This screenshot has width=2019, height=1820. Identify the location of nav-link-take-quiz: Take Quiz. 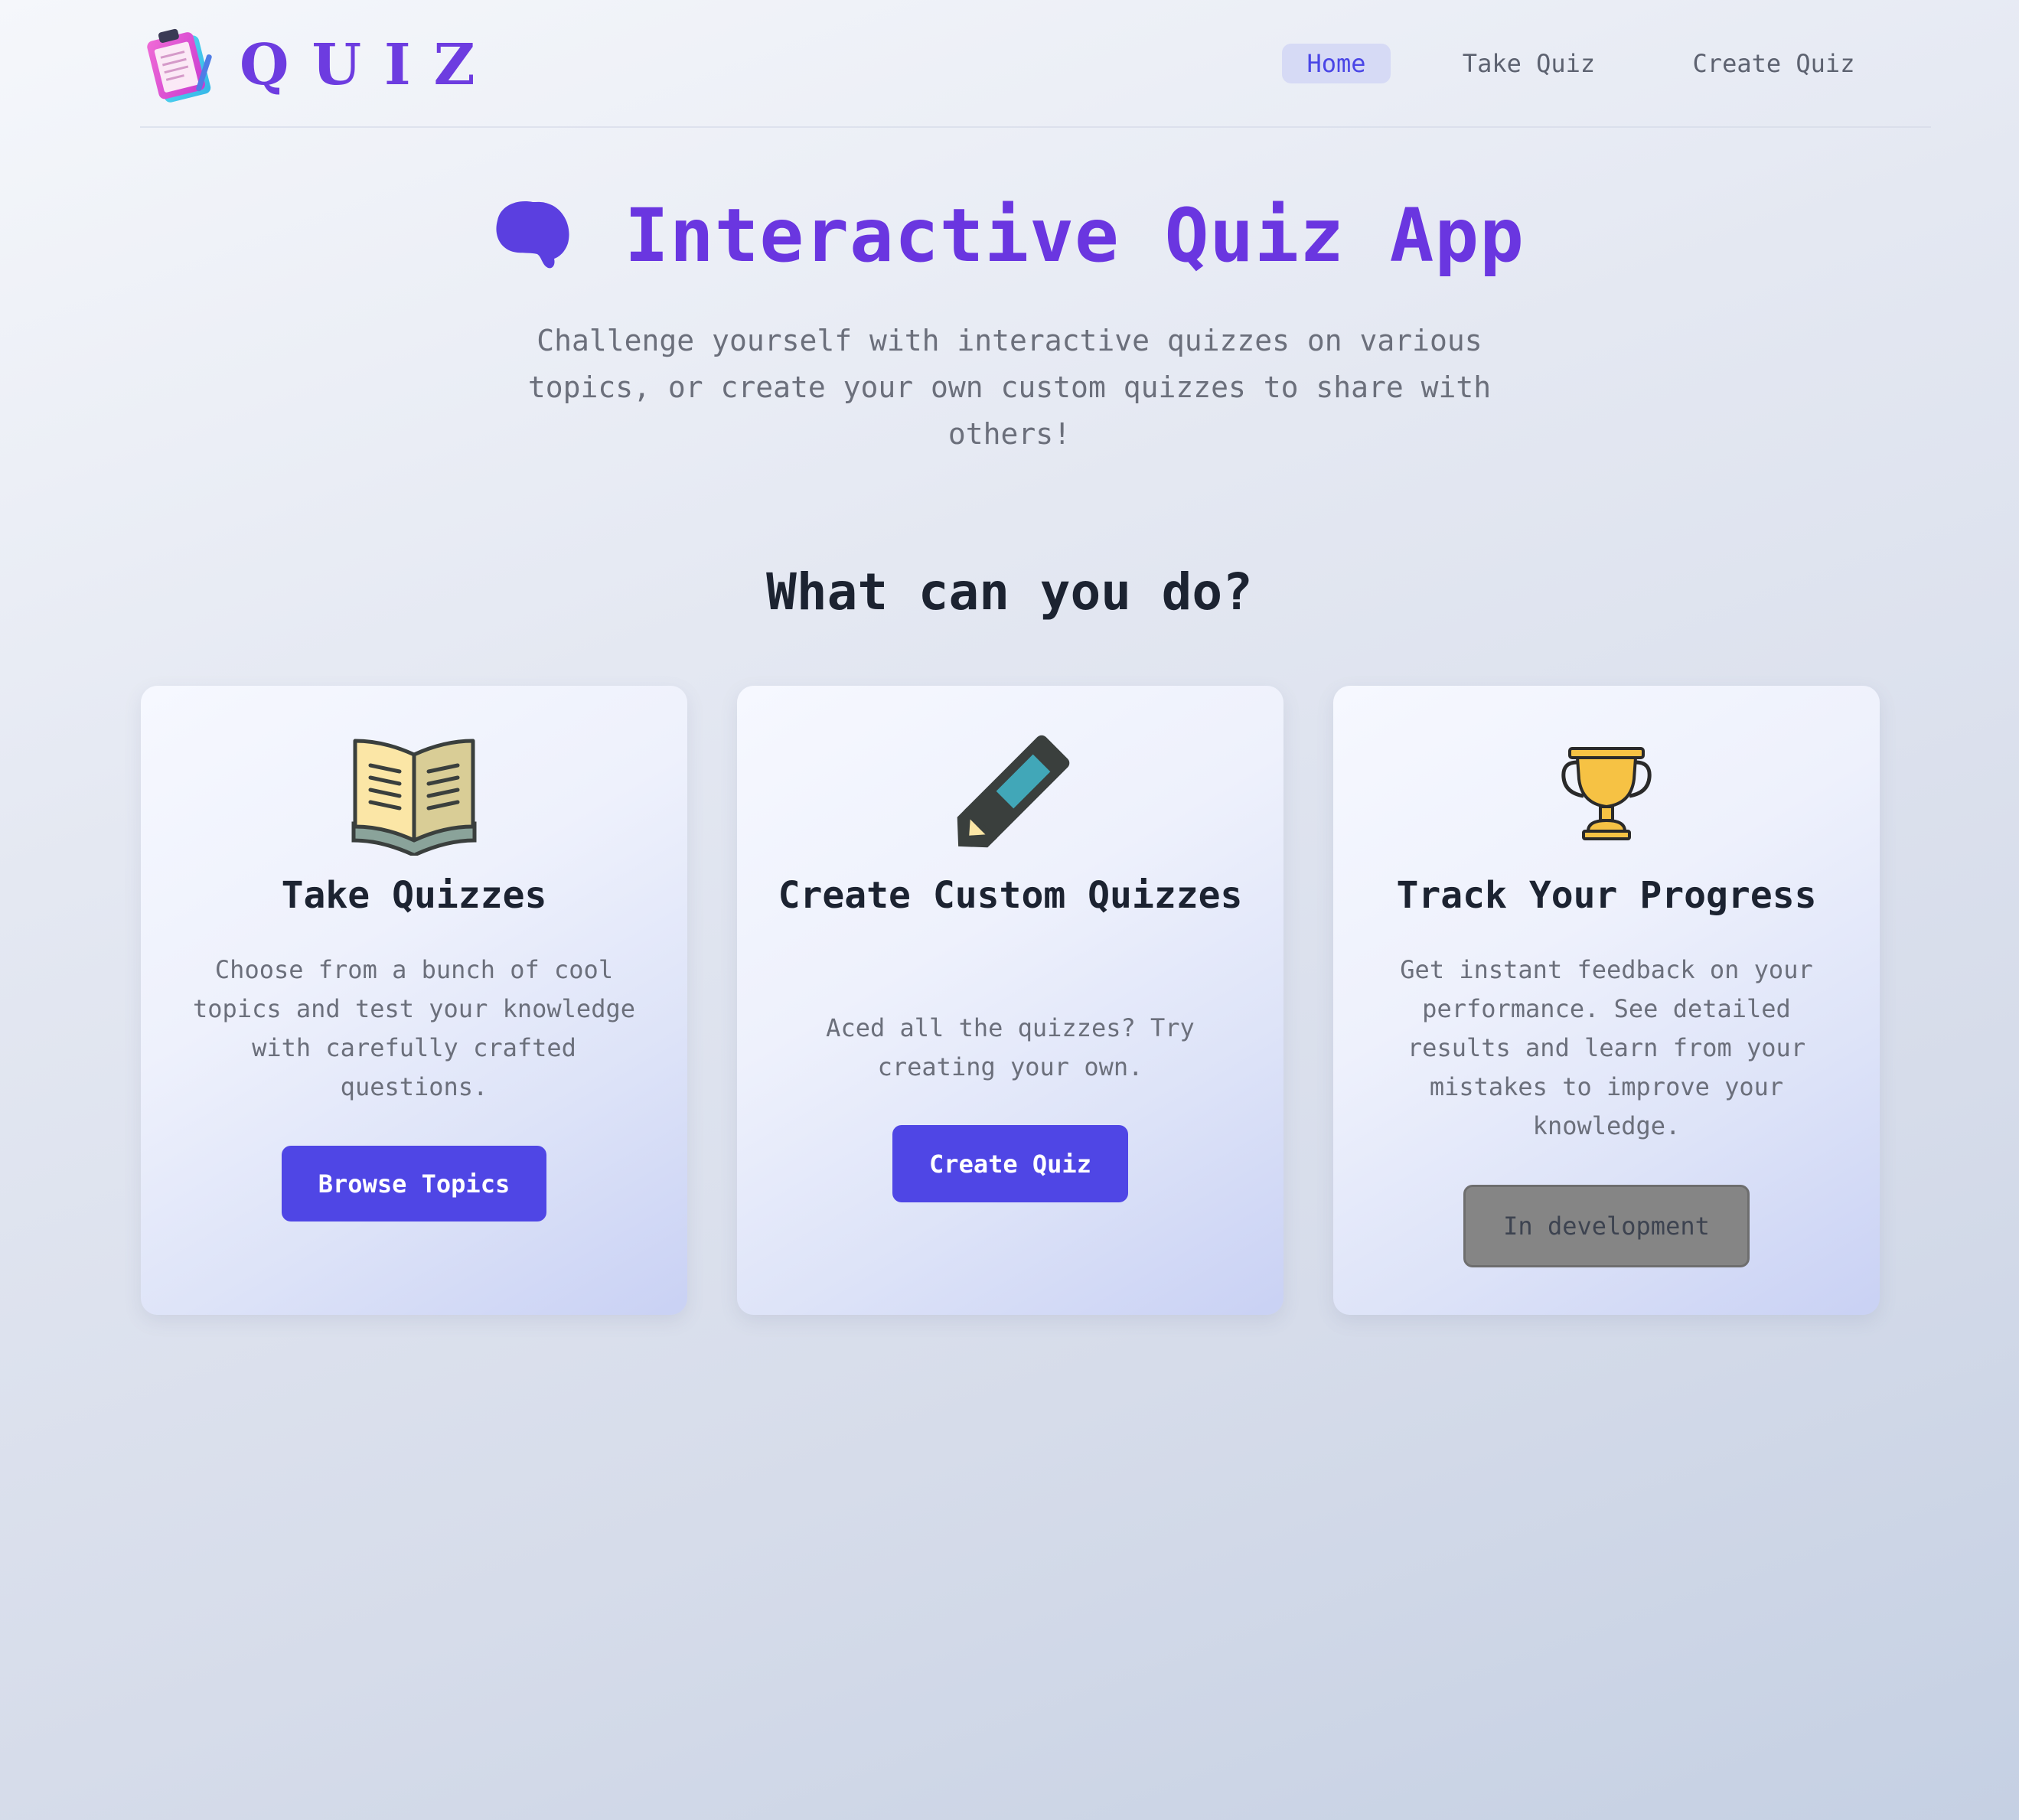
(1529, 63).